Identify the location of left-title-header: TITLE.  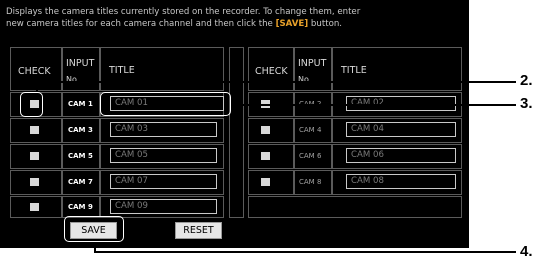
(122, 70).